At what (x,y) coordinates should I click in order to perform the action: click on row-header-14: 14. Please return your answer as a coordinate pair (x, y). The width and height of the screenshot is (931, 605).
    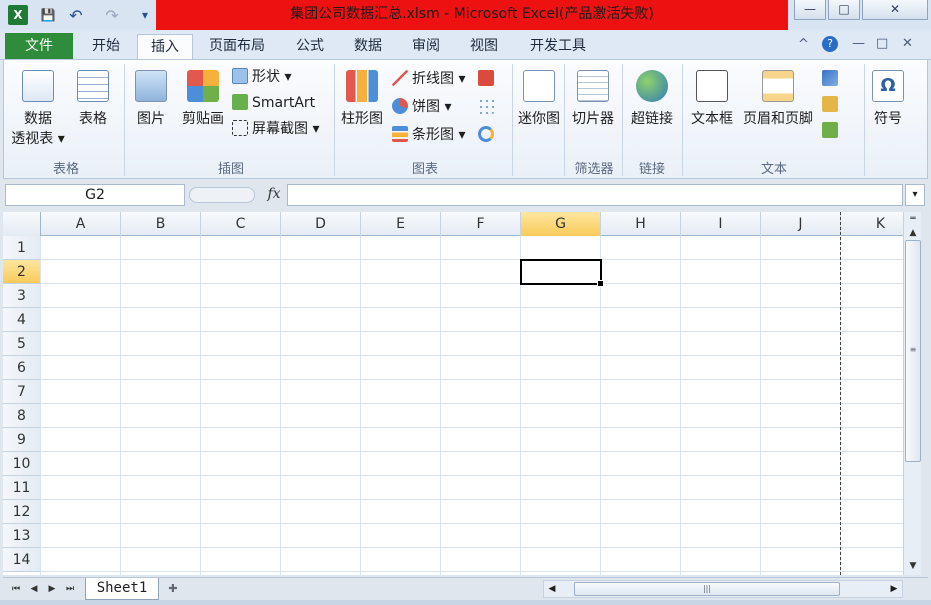
    Looking at the image, I should click on (22, 560).